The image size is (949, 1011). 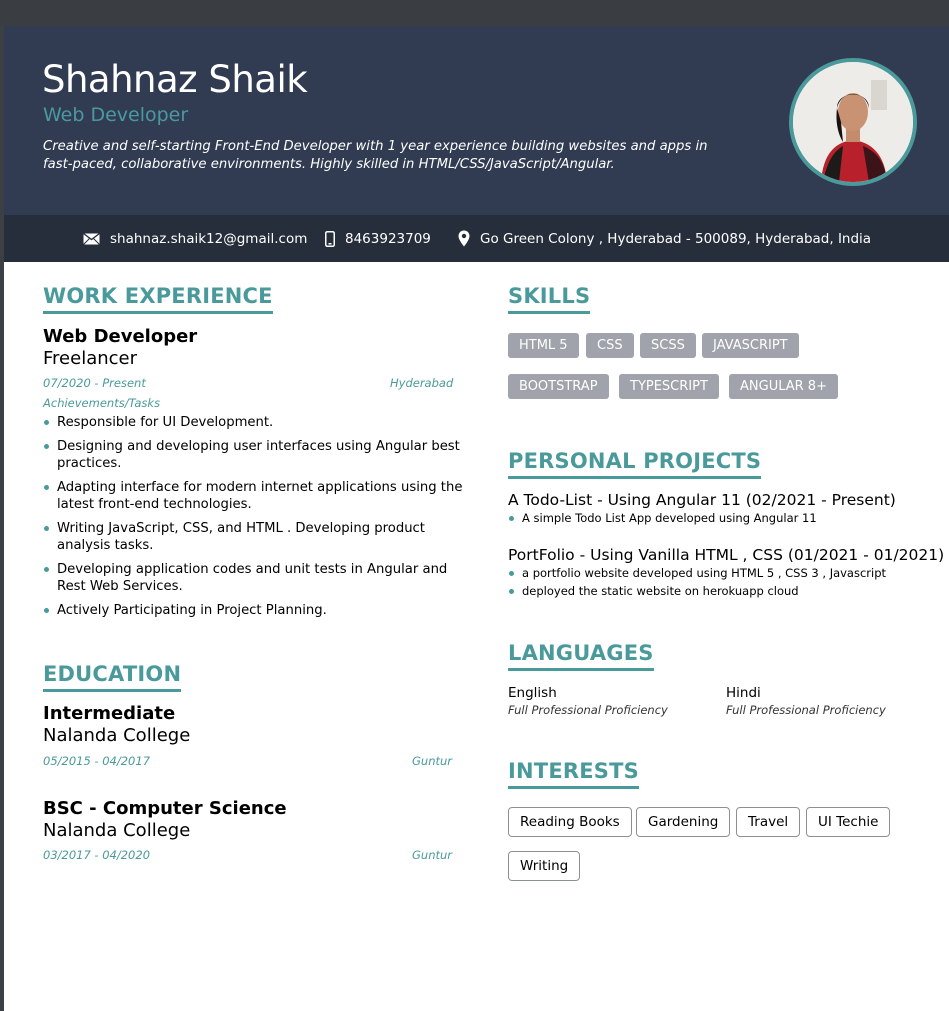 I want to click on profile-photo-image, so click(x=853, y=122).